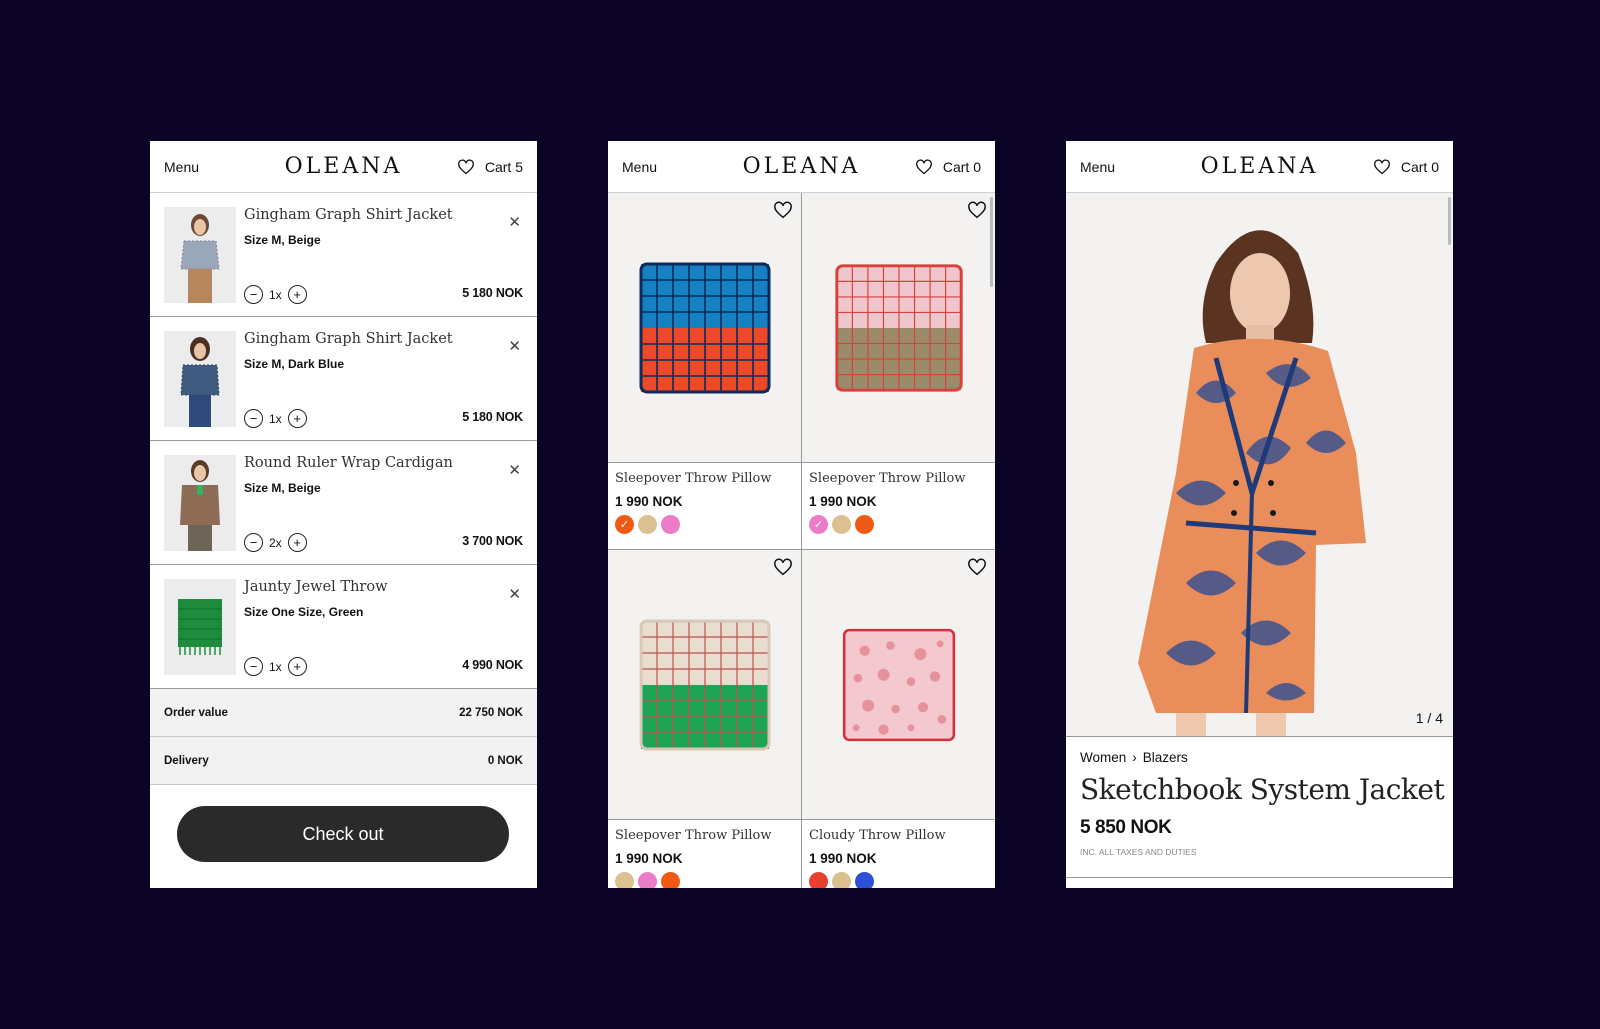 The width and height of the screenshot is (1600, 1029). Describe the element at coordinates (505, 760) in the screenshot. I see `delivery-amount: 0 NOK` at that location.